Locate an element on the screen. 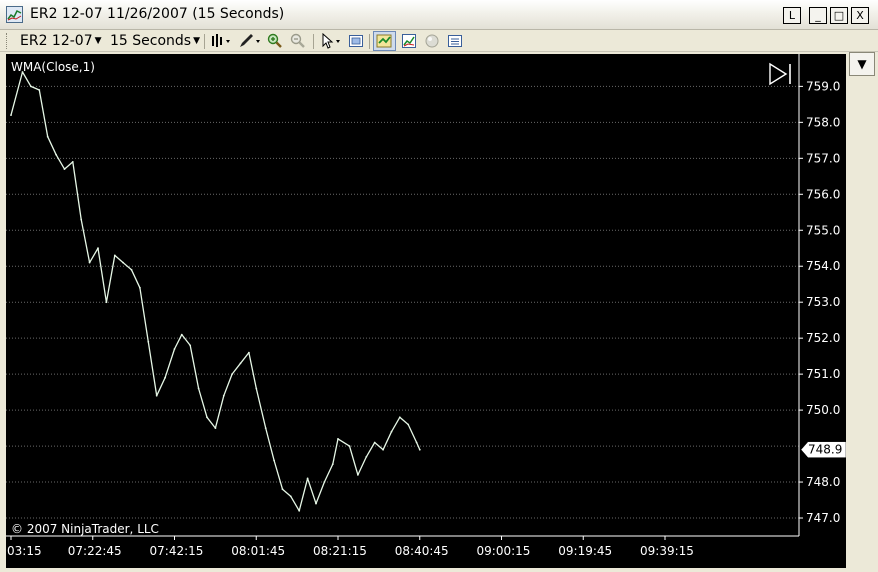  chart-toolbar: ER2 12-07 ▼ 15 Seconds ▼ is located at coordinates (439, 41).